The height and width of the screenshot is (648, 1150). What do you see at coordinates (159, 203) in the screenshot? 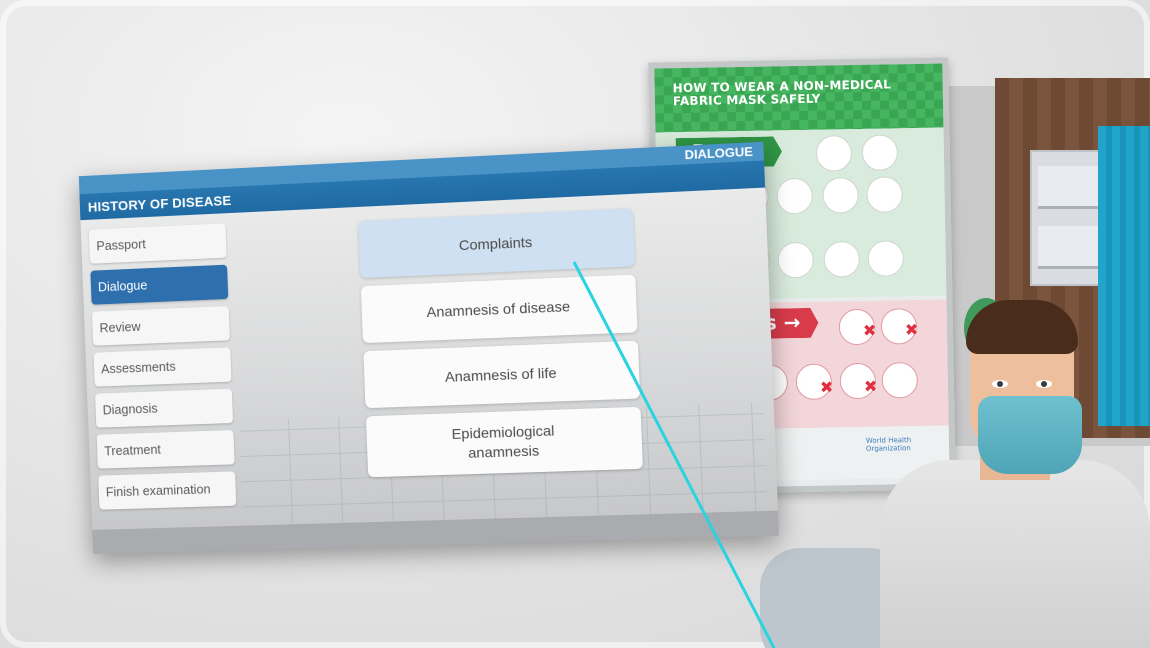
I see `panel-title: HISTORY OF DISEASE` at bounding box center [159, 203].